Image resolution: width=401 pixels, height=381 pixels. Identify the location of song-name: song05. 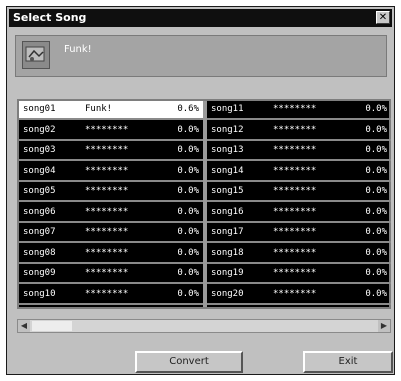
(39, 191).